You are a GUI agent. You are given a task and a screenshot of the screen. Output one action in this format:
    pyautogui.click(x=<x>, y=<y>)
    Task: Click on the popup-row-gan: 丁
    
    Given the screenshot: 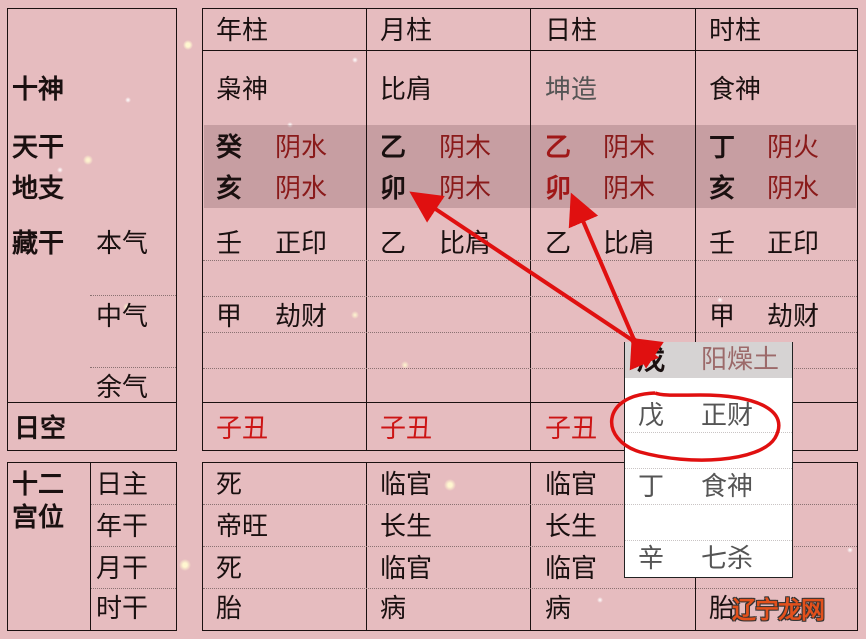 What is the action you would take?
    pyautogui.click(x=651, y=487)
    